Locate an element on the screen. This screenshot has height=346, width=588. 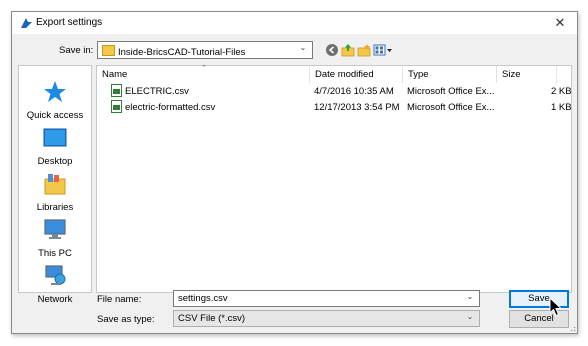
folder-icon is located at coordinates (108, 50).